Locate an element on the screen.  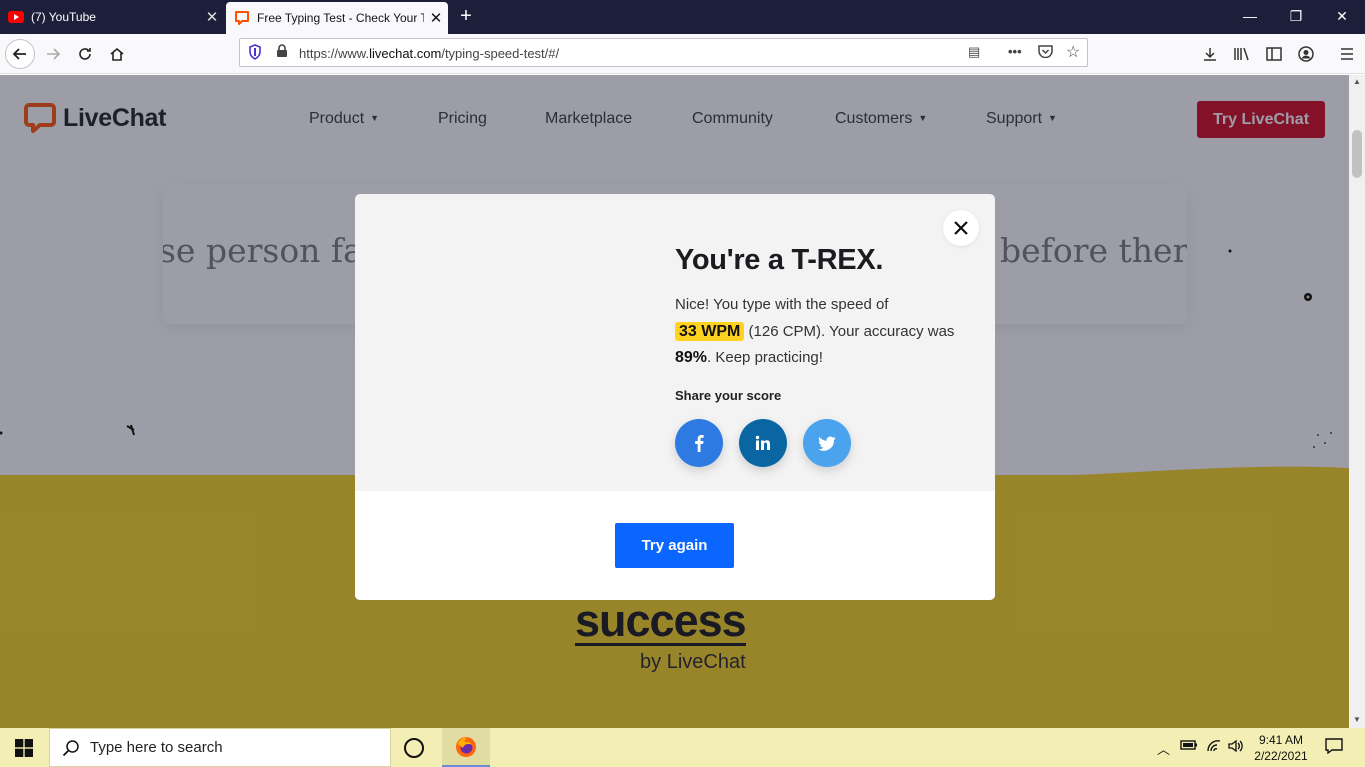
close-window-icon: ✕ is located at coordinates (1342, 17).